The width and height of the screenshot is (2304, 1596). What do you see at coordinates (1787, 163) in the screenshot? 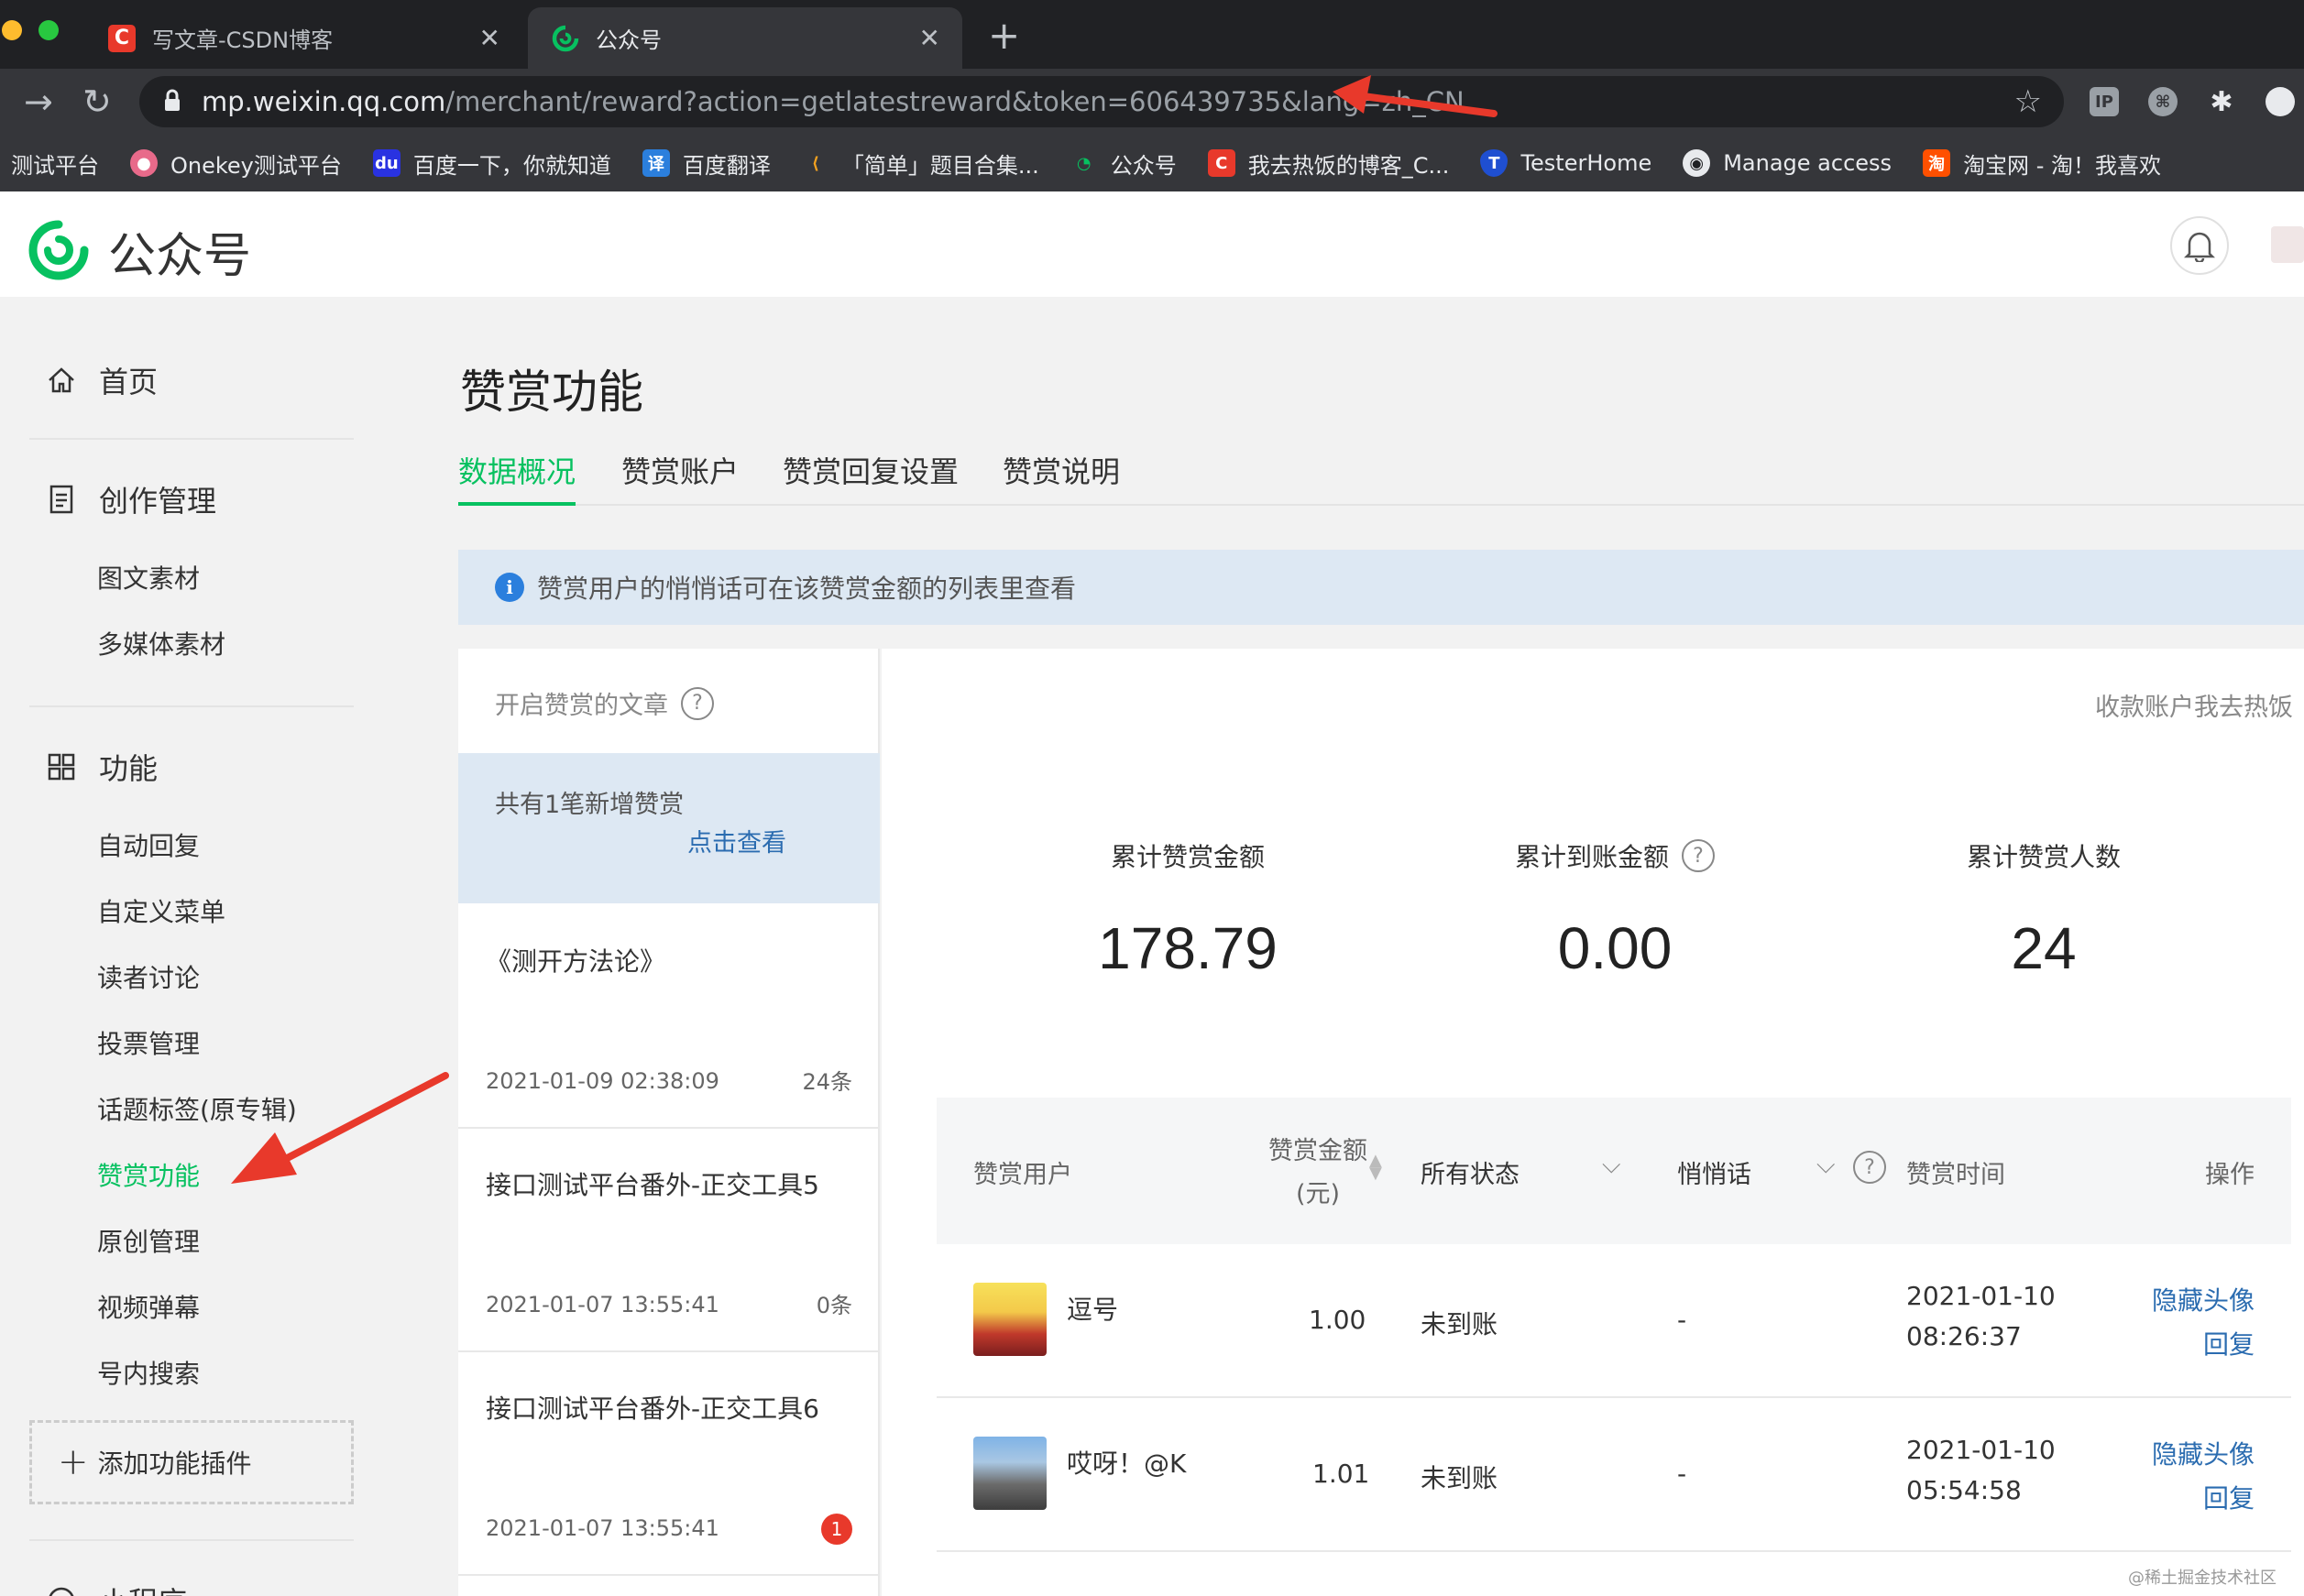
I see `bookmark-item: ◉ Manage access` at bounding box center [1787, 163].